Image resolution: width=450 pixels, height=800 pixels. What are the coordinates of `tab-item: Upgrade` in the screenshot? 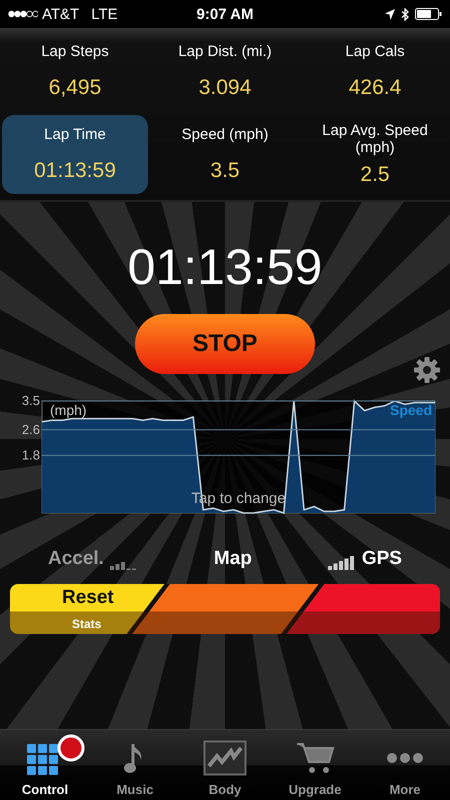 It's located at (315, 765).